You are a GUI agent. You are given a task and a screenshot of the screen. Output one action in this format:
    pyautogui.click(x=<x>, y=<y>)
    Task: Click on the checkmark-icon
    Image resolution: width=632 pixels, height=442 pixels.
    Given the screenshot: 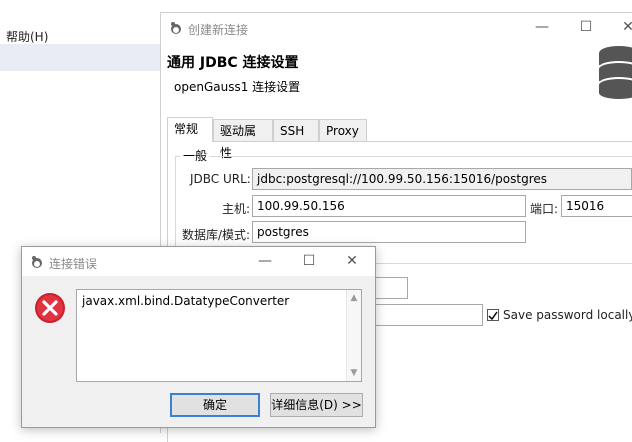 What is the action you would take?
    pyautogui.click(x=493, y=316)
    